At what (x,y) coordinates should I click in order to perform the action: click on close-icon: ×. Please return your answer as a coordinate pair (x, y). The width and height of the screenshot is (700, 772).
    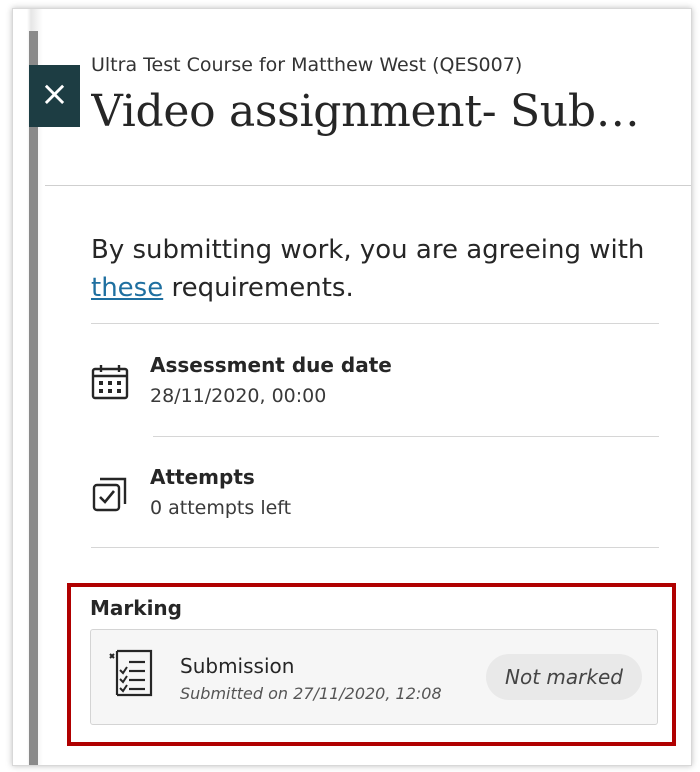
    Looking at the image, I should click on (54, 94).